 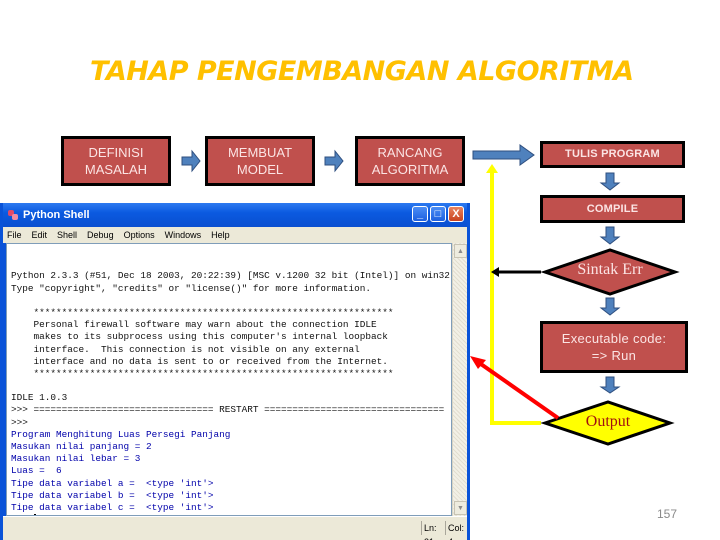 What do you see at coordinates (220, 235) in the screenshot?
I see `menu-help: Help` at bounding box center [220, 235].